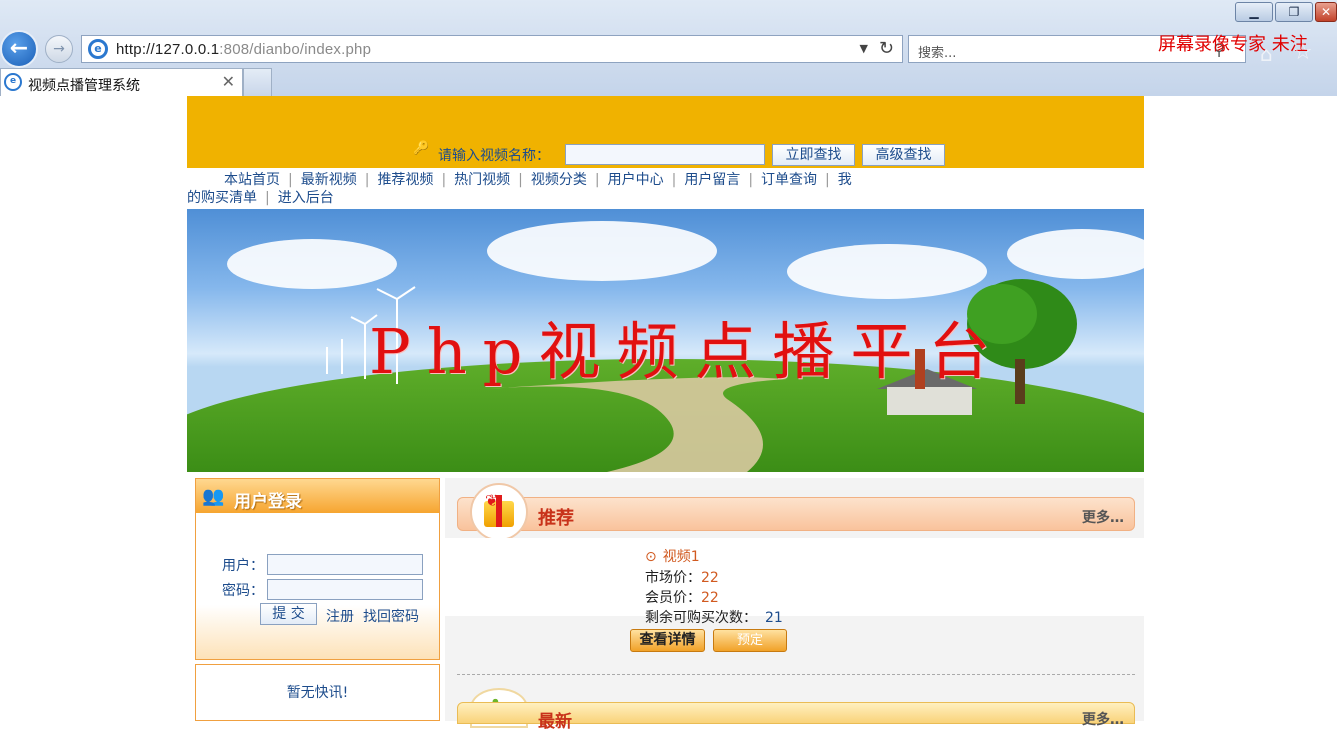  I want to click on new-tab-button, so click(257, 82).